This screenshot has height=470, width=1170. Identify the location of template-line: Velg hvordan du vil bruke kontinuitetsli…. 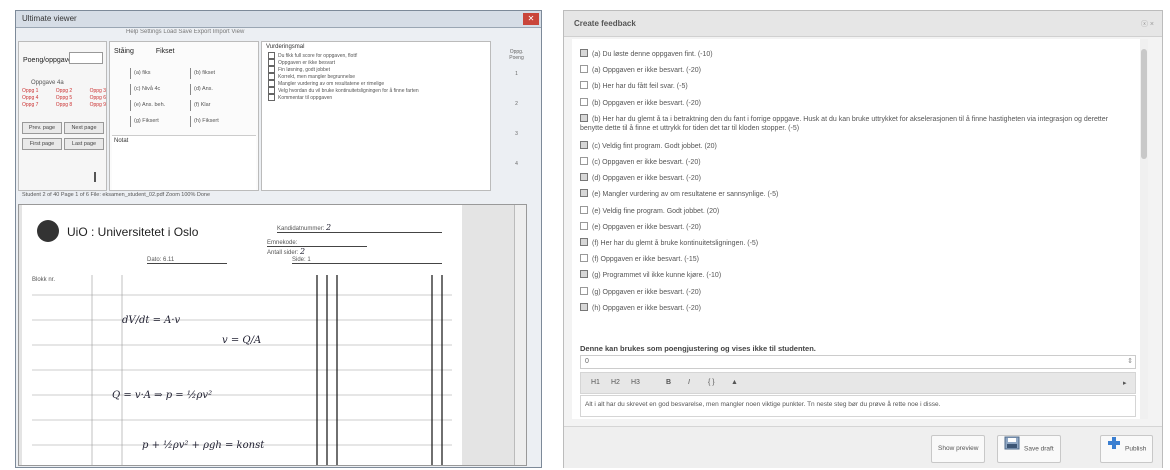
(376, 90).